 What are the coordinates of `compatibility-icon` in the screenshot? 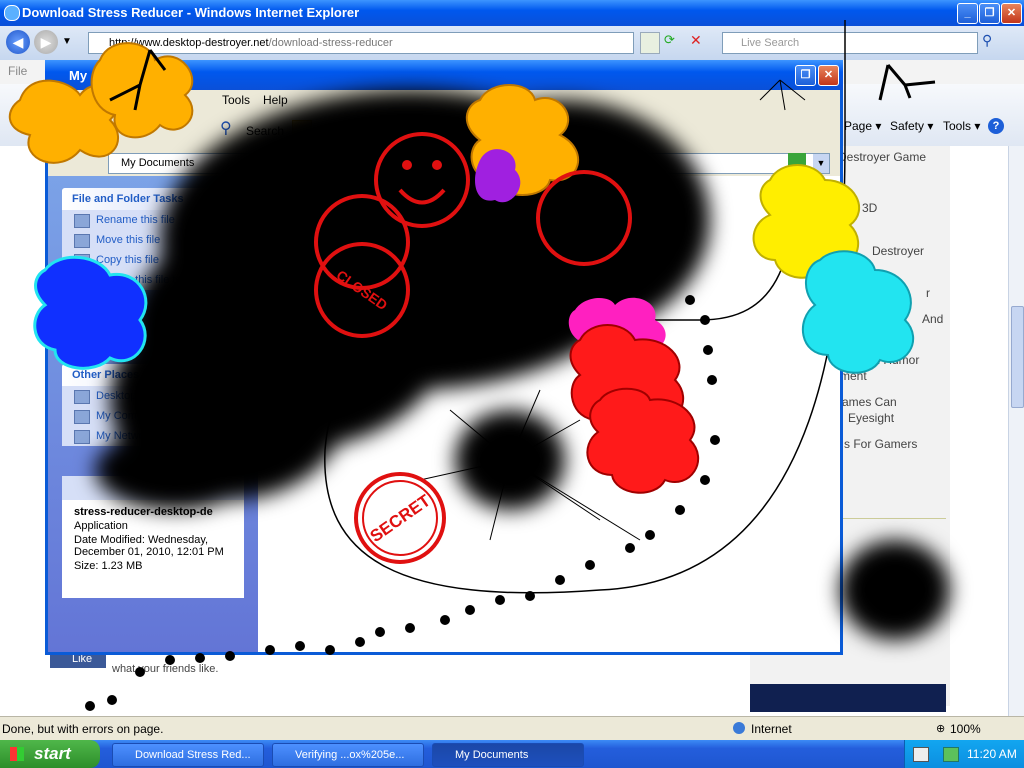 It's located at (650, 43).